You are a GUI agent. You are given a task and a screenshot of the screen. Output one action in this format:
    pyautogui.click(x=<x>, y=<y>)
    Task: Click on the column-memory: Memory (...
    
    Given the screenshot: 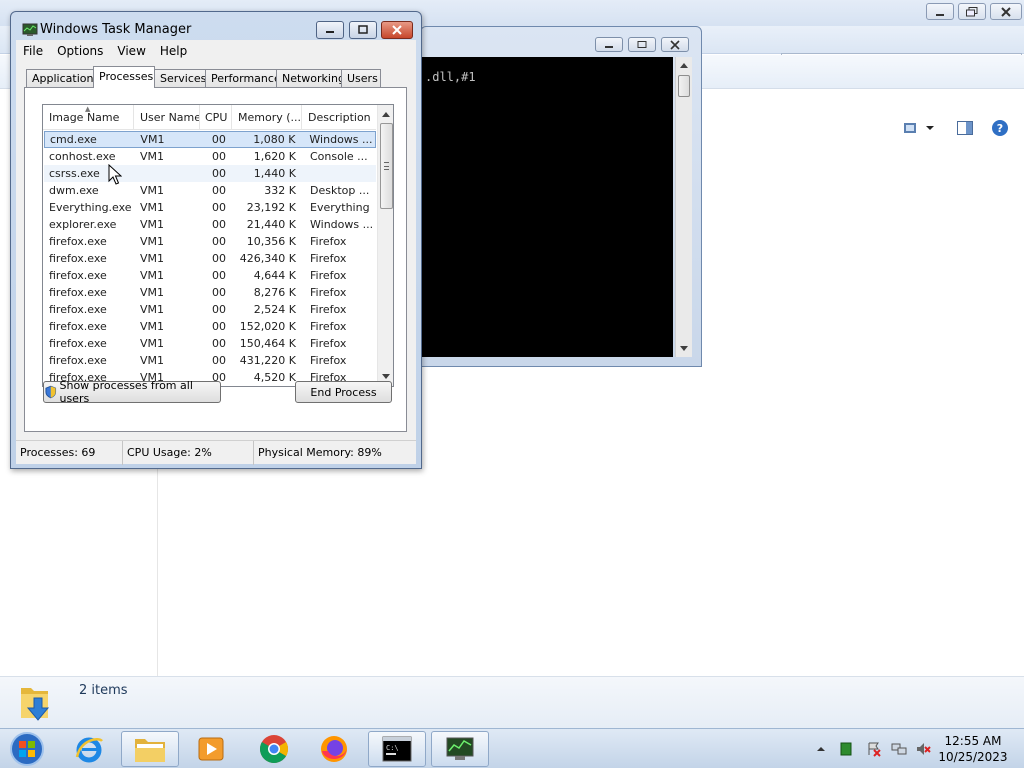 What is the action you would take?
    pyautogui.click(x=267, y=117)
    